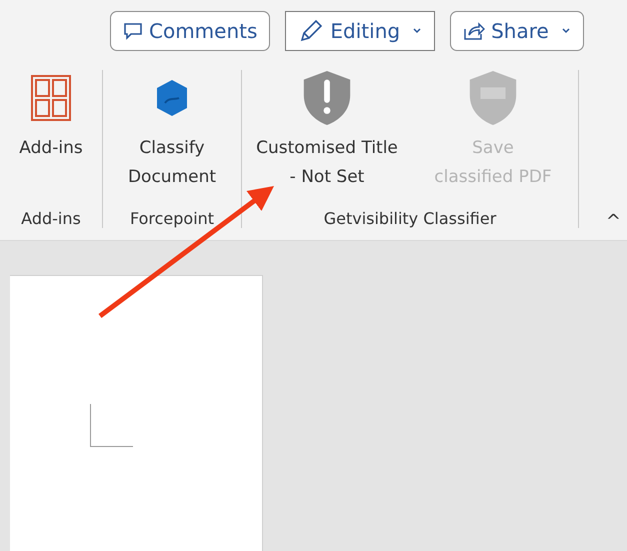 The height and width of the screenshot is (551, 627). What do you see at coordinates (517, 31) in the screenshot?
I see `share-button: Share` at bounding box center [517, 31].